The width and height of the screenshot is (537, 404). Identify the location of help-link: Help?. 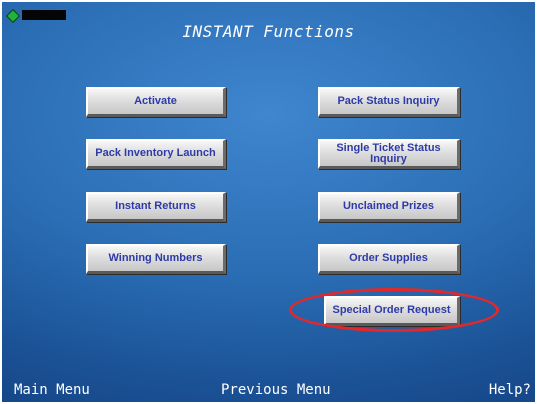
(510, 390).